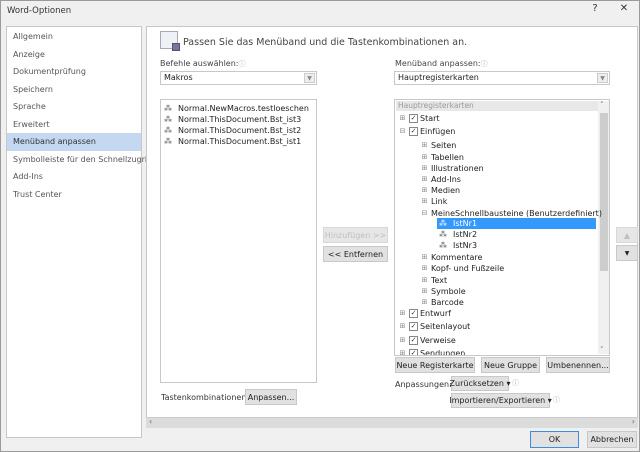 The height and width of the screenshot is (452, 640). Describe the element at coordinates (74, 37) in the screenshot. I see `sidebar-item: Allgemein` at that location.